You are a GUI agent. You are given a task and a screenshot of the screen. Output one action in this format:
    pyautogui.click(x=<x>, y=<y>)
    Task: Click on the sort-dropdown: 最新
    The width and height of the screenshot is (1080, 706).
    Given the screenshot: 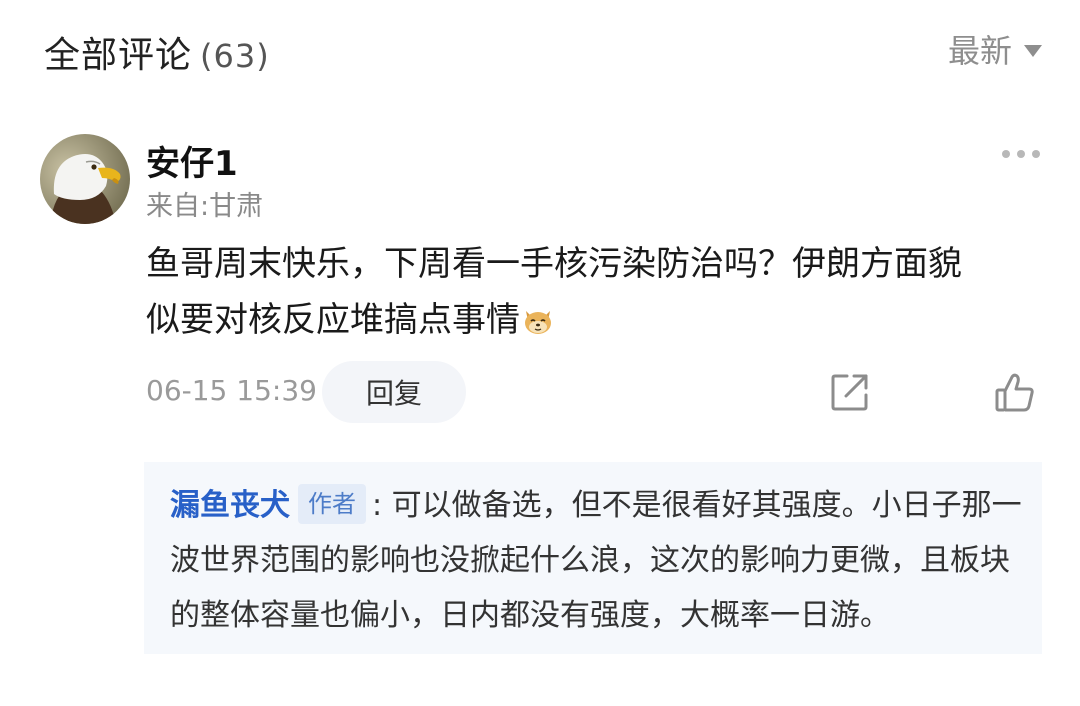 What is the action you would take?
    pyautogui.click(x=995, y=49)
    